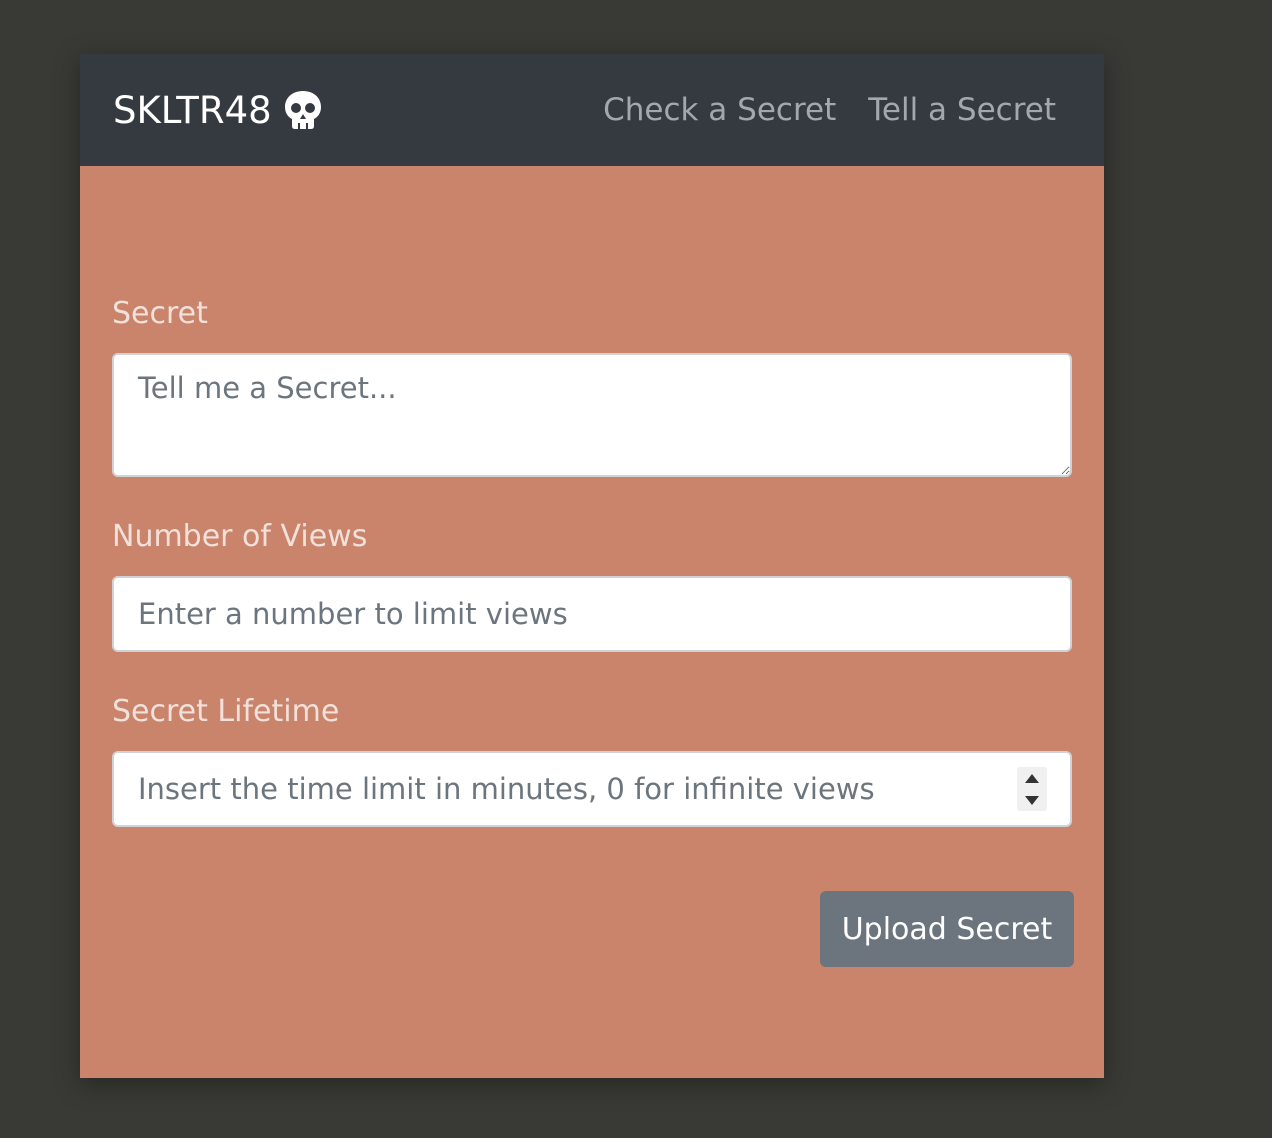 The width and height of the screenshot is (1272, 1138). What do you see at coordinates (1032, 778) in the screenshot?
I see `stepper-up-icon` at bounding box center [1032, 778].